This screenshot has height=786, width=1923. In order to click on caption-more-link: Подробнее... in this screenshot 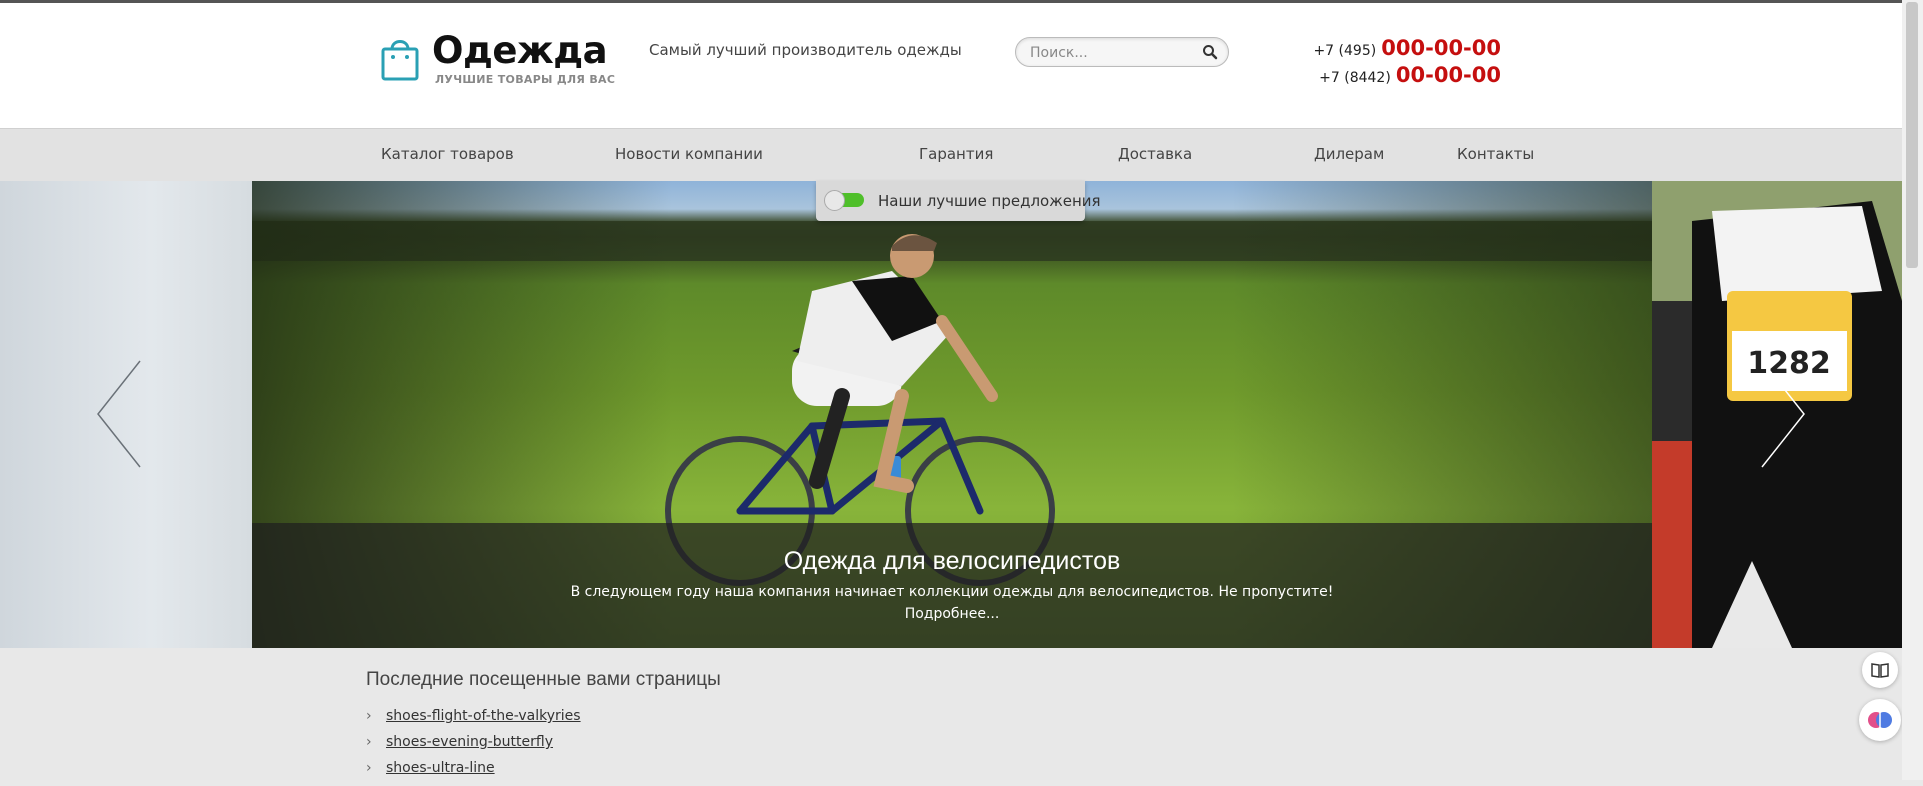, I will do `click(952, 614)`.